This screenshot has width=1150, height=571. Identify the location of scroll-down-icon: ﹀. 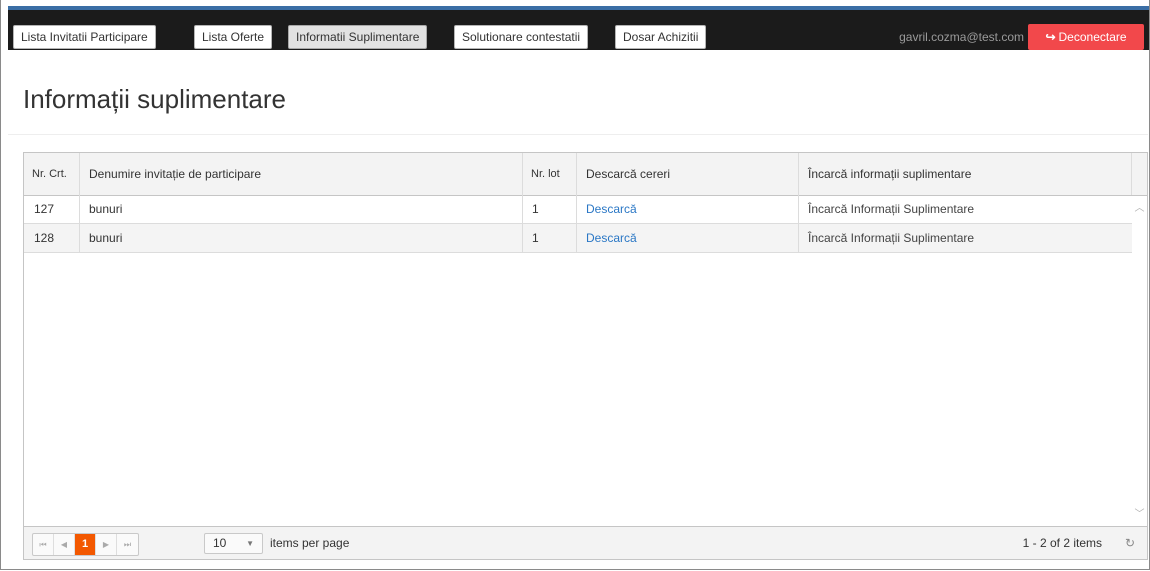
(1139, 514).